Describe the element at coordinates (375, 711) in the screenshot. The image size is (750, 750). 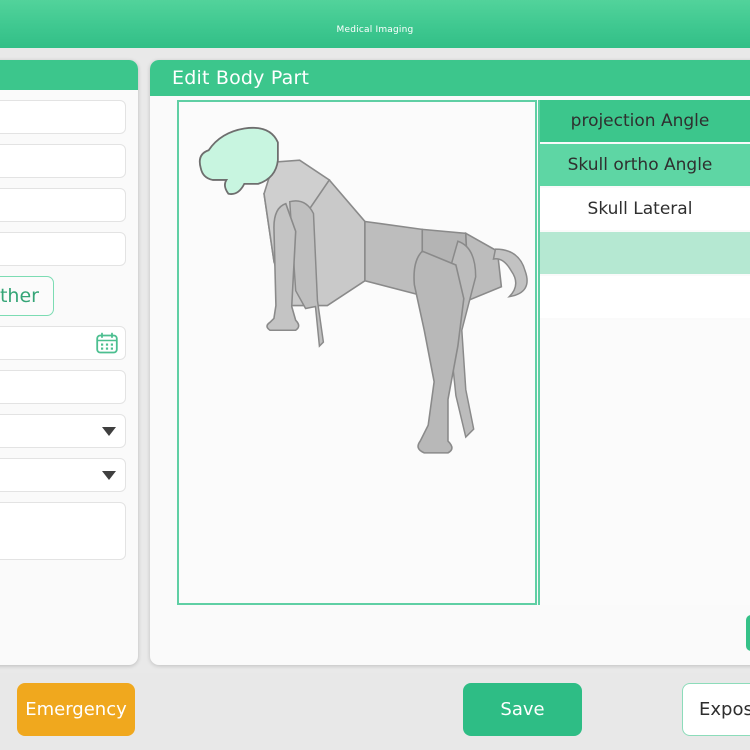
I see `footer-toolbar: Emergency Save Expose` at that location.